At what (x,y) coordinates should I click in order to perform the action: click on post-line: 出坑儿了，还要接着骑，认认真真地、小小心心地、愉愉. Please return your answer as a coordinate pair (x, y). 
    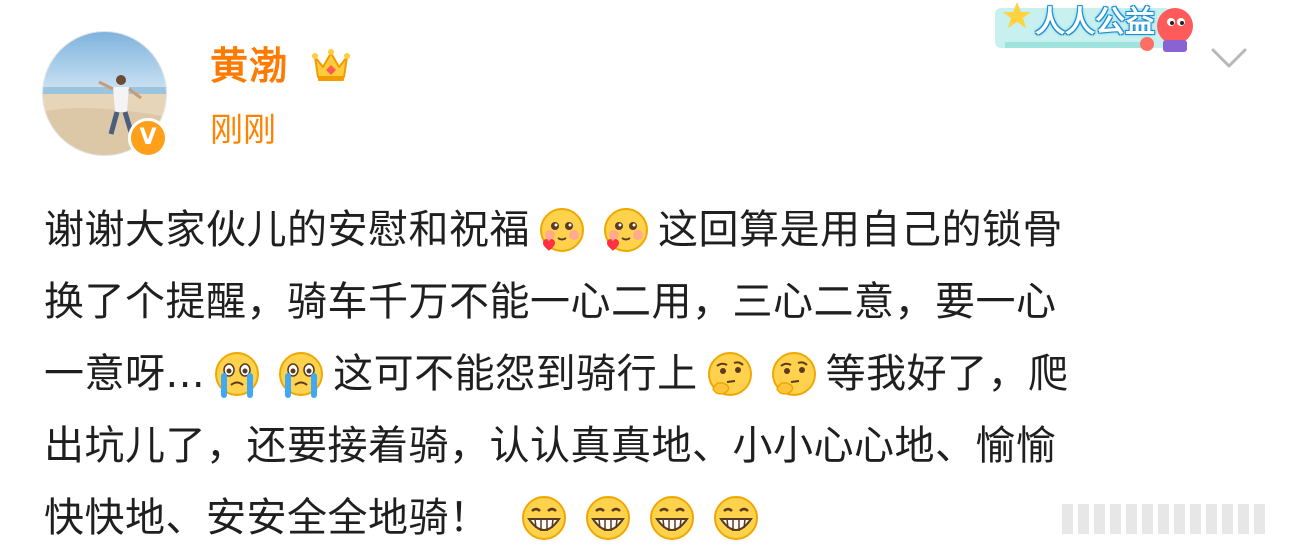
    Looking at the image, I should click on (651, 446).